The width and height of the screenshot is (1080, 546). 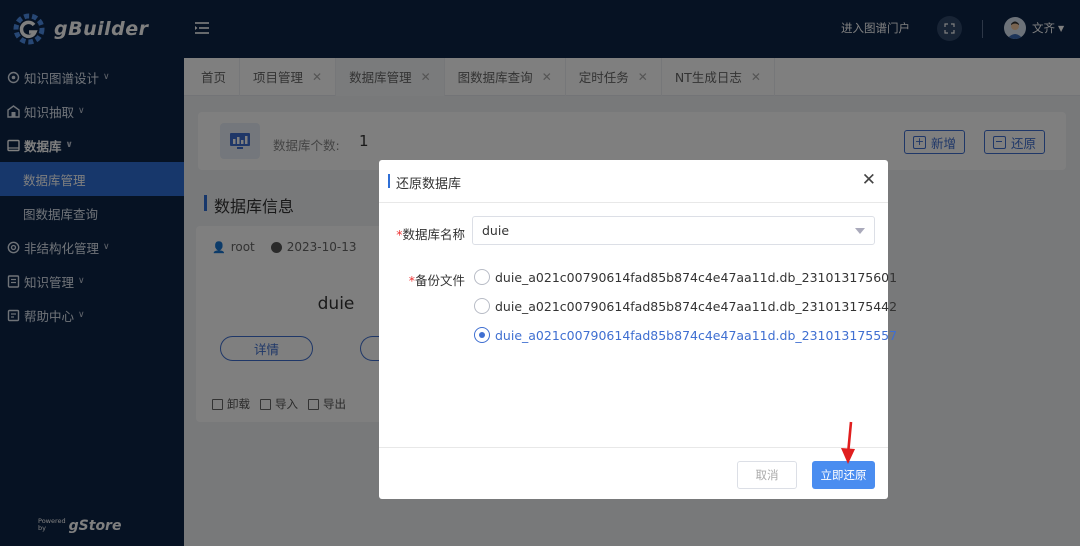 What do you see at coordinates (436, 280) in the screenshot?
I see `backup-file-label: *备份文件` at bounding box center [436, 280].